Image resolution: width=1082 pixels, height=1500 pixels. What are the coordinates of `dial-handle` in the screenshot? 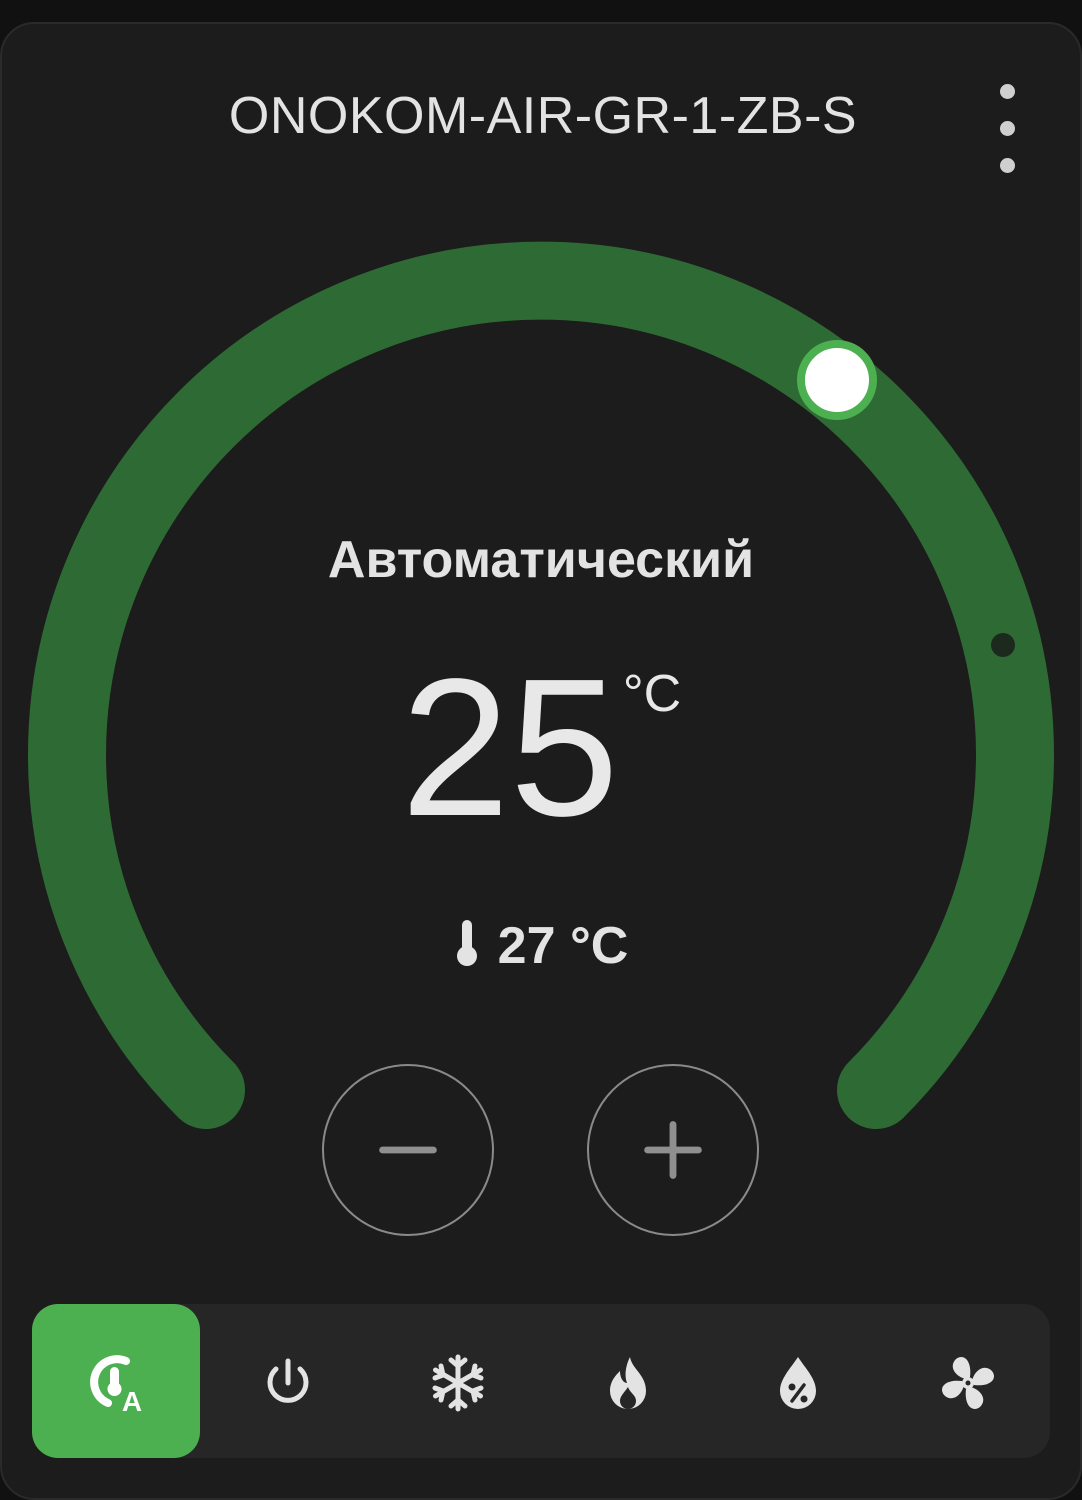 It's located at (837, 380).